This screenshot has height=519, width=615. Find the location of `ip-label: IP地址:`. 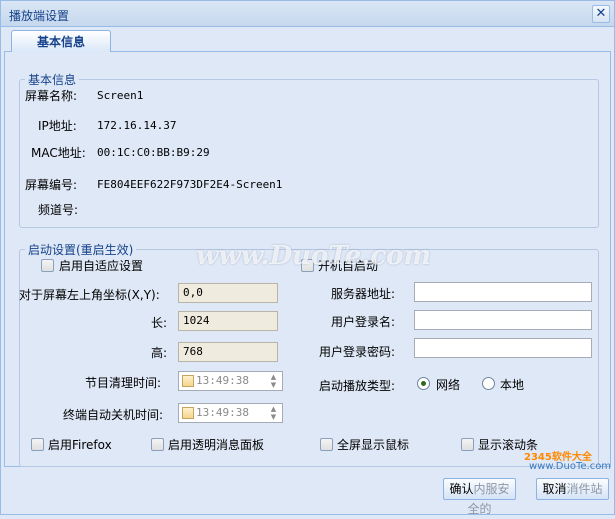

ip-label: IP地址: is located at coordinates (57, 126).